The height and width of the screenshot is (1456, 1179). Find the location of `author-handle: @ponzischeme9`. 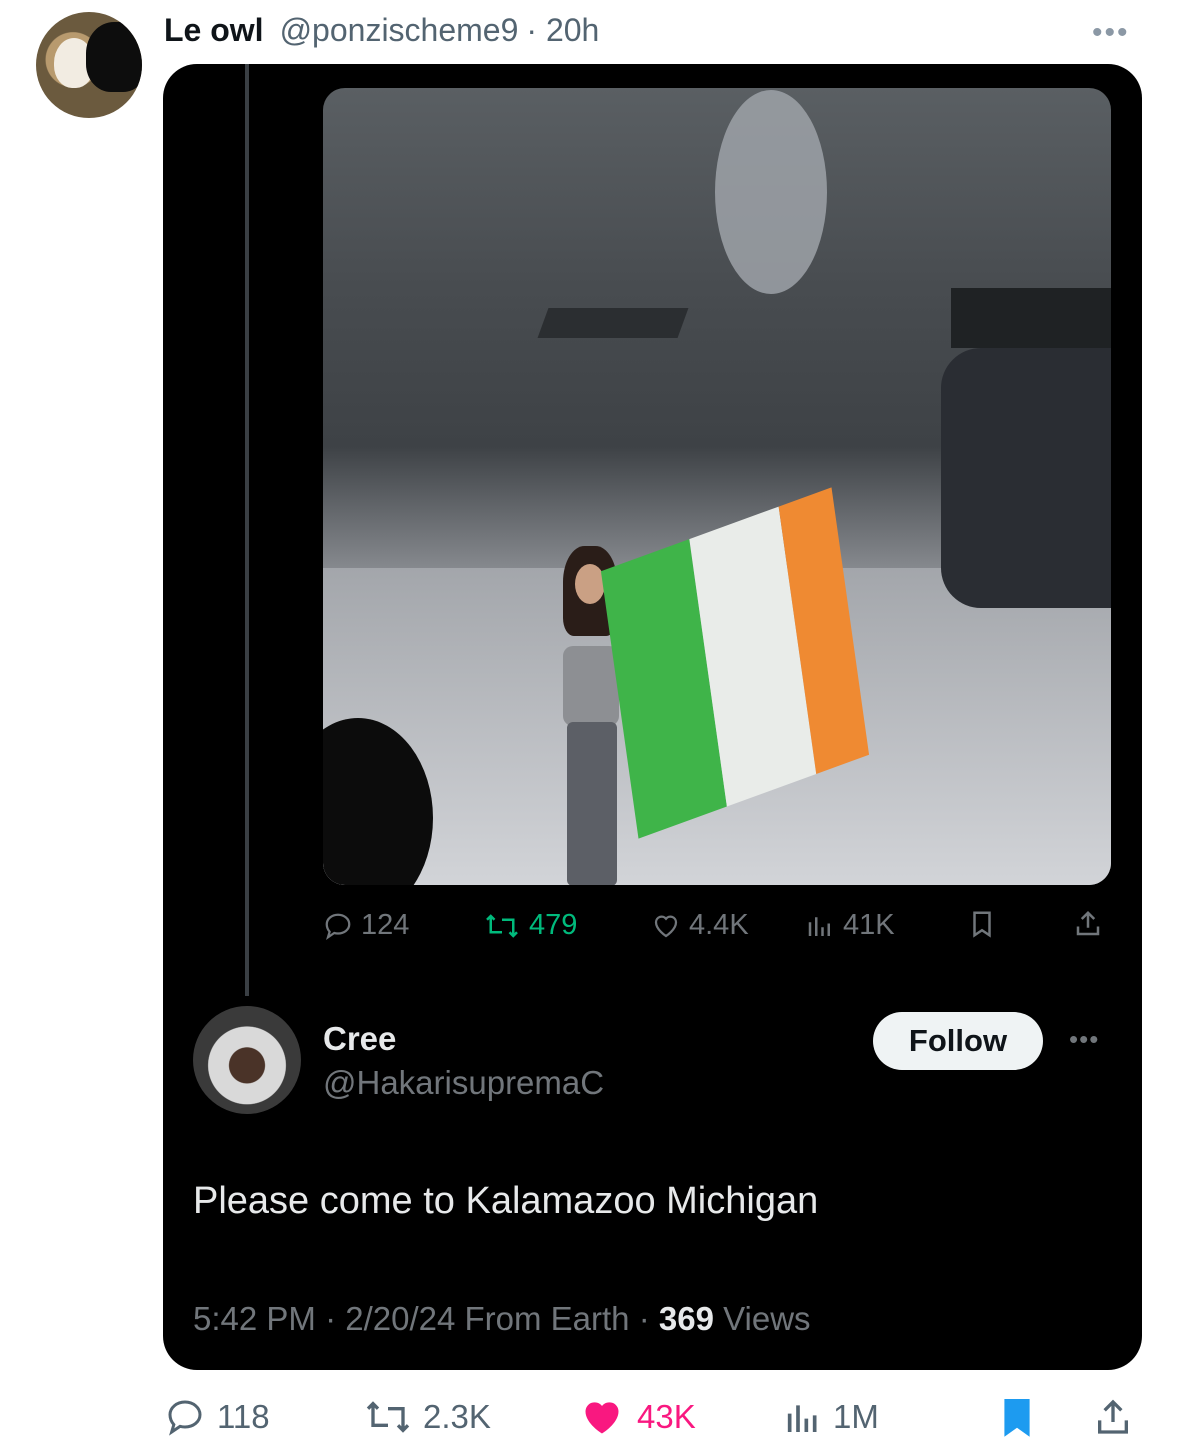

author-handle: @ponzischeme9 is located at coordinates (399, 30).